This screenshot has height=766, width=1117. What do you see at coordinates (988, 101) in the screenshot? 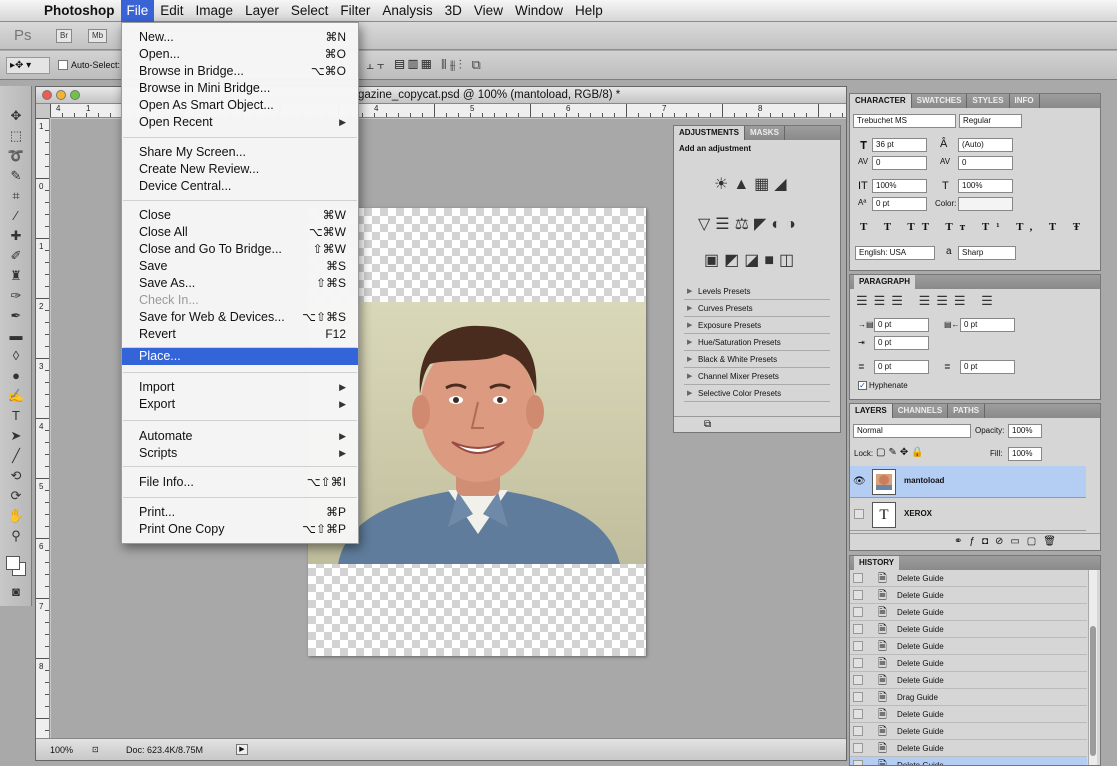
I see `tab-styles: STYLES` at bounding box center [988, 101].